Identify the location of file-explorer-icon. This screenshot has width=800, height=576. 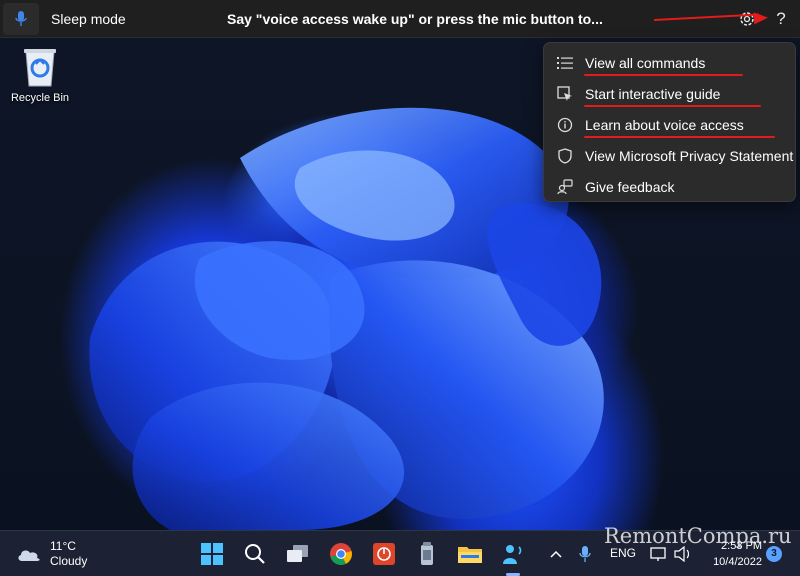
(470, 554).